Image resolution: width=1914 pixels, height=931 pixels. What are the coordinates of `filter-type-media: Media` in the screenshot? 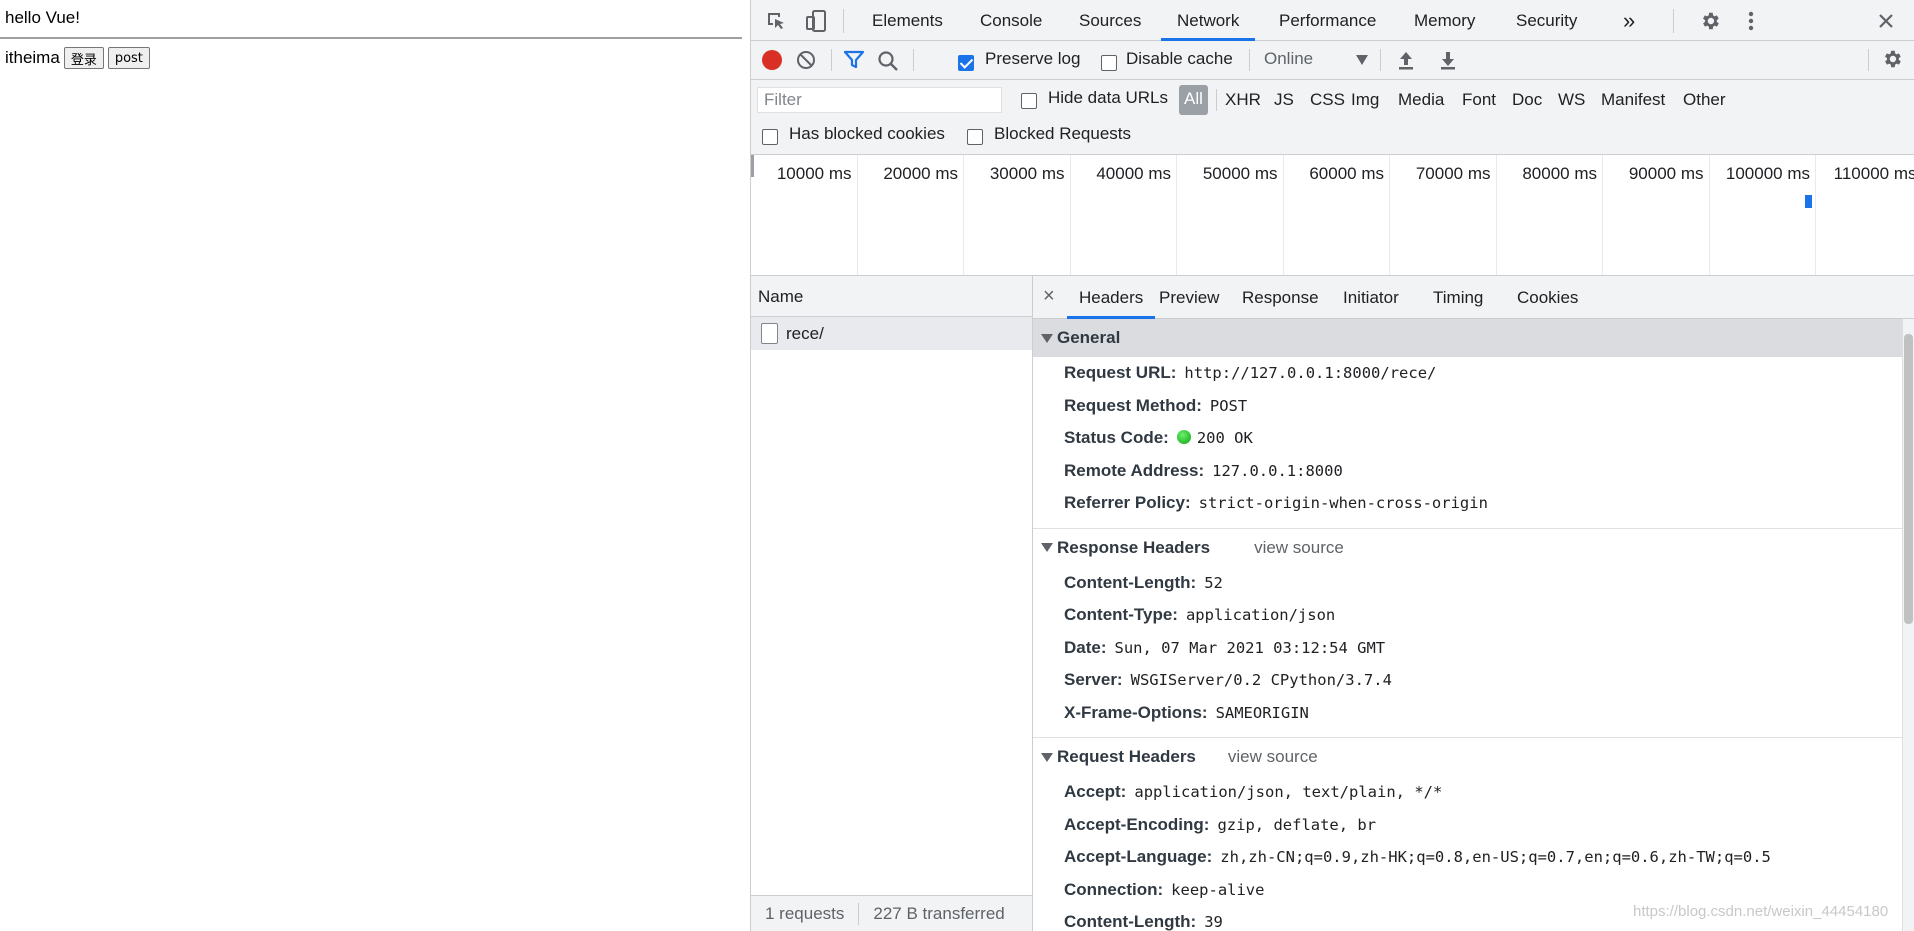 It's located at (1421, 104).